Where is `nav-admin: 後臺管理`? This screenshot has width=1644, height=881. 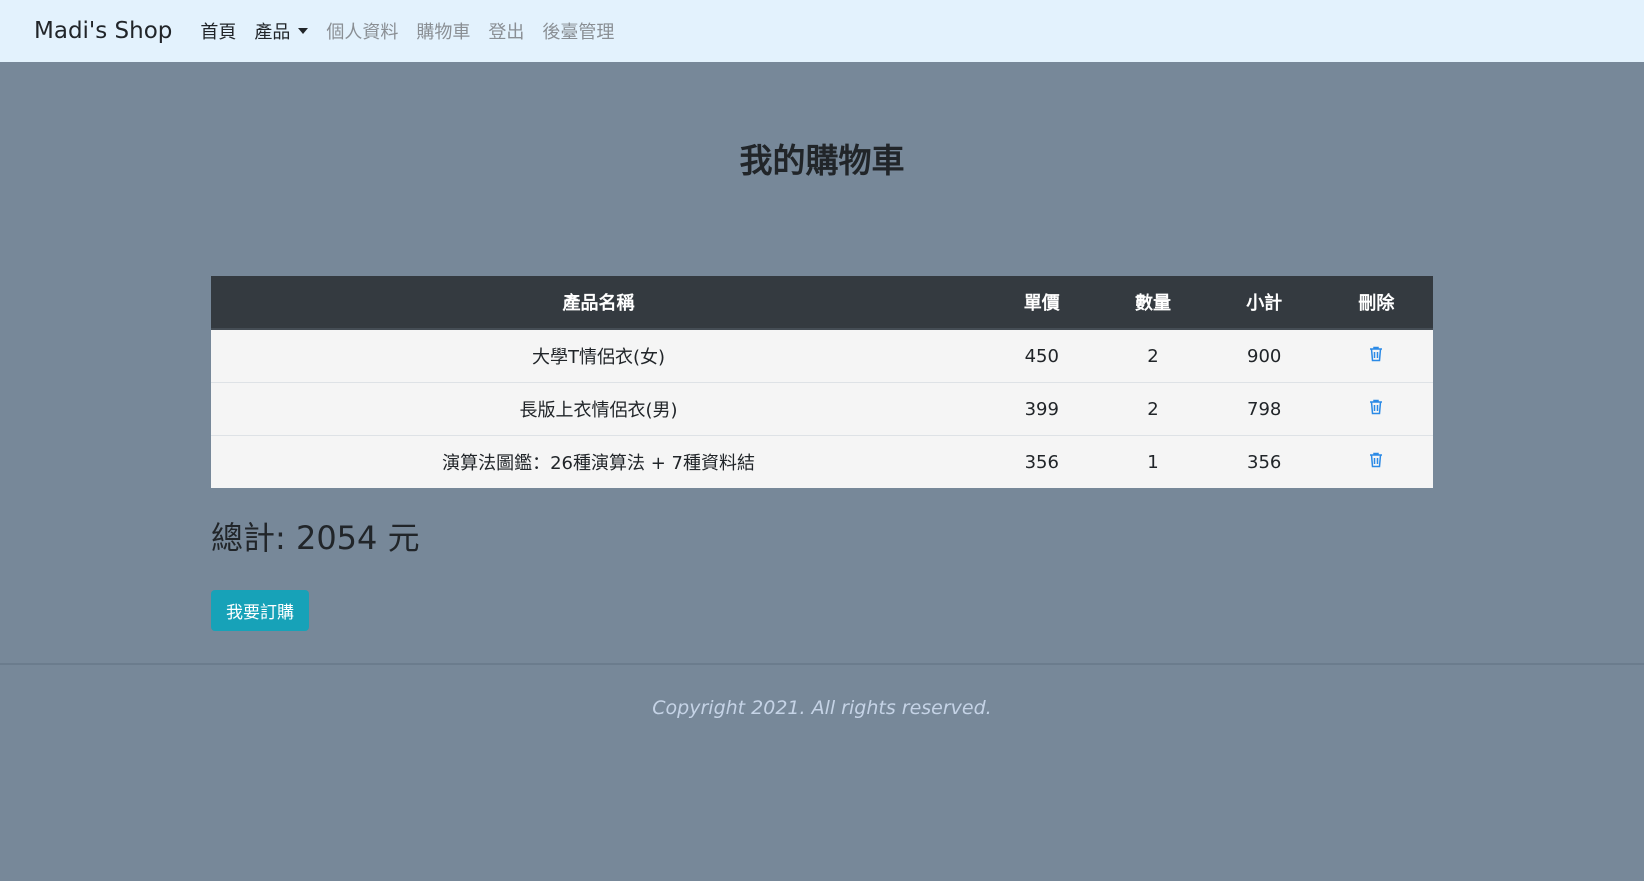 nav-admin: 後臺管理 is located at coordinates (578, 31).